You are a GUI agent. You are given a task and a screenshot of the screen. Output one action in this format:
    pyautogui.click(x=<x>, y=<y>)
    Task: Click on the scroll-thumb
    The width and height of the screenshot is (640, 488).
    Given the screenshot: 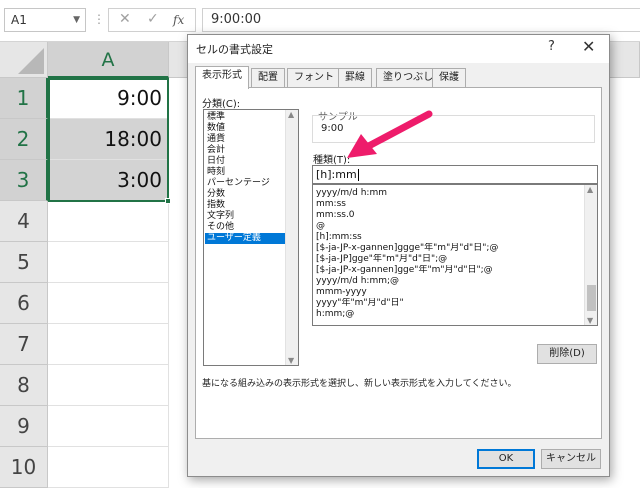 What is the action you would take?
    pyautogui.click(x=591, y=298)
    